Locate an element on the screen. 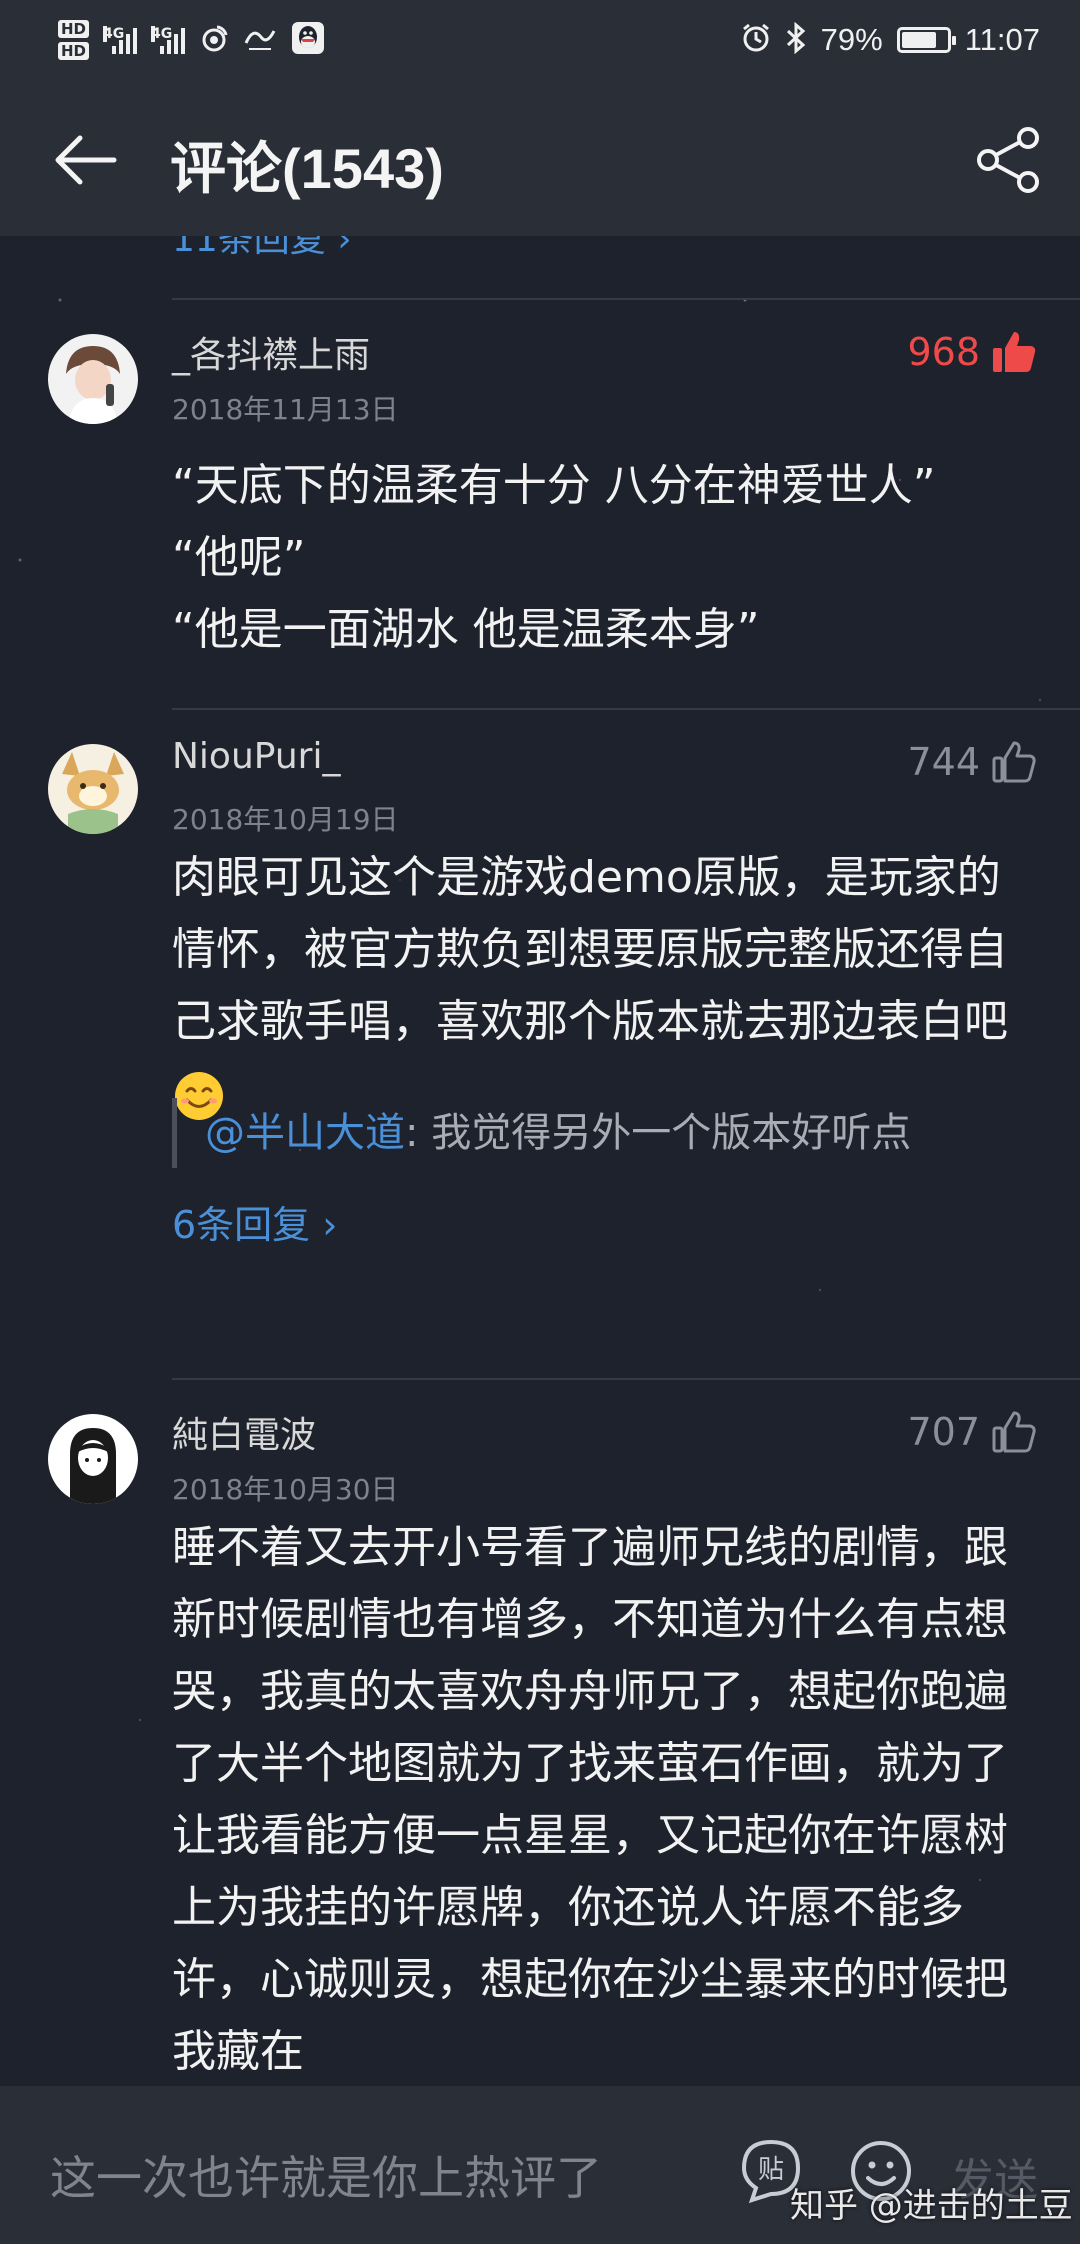  view-replies-link: 6条回复 › is located at coordinates (254, 1221).